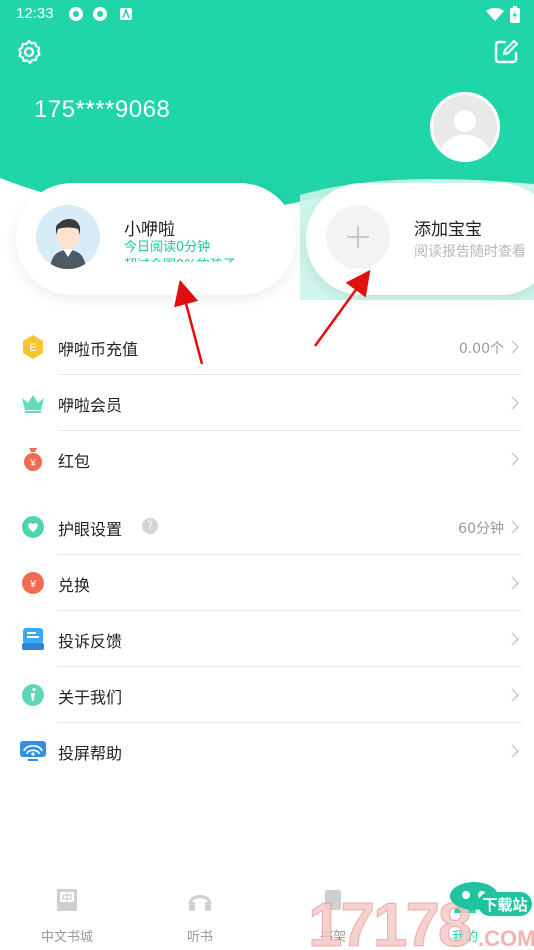 The image size is (534, 950). I want to click on menu-label: 咿啦会员, so click(90, 405).